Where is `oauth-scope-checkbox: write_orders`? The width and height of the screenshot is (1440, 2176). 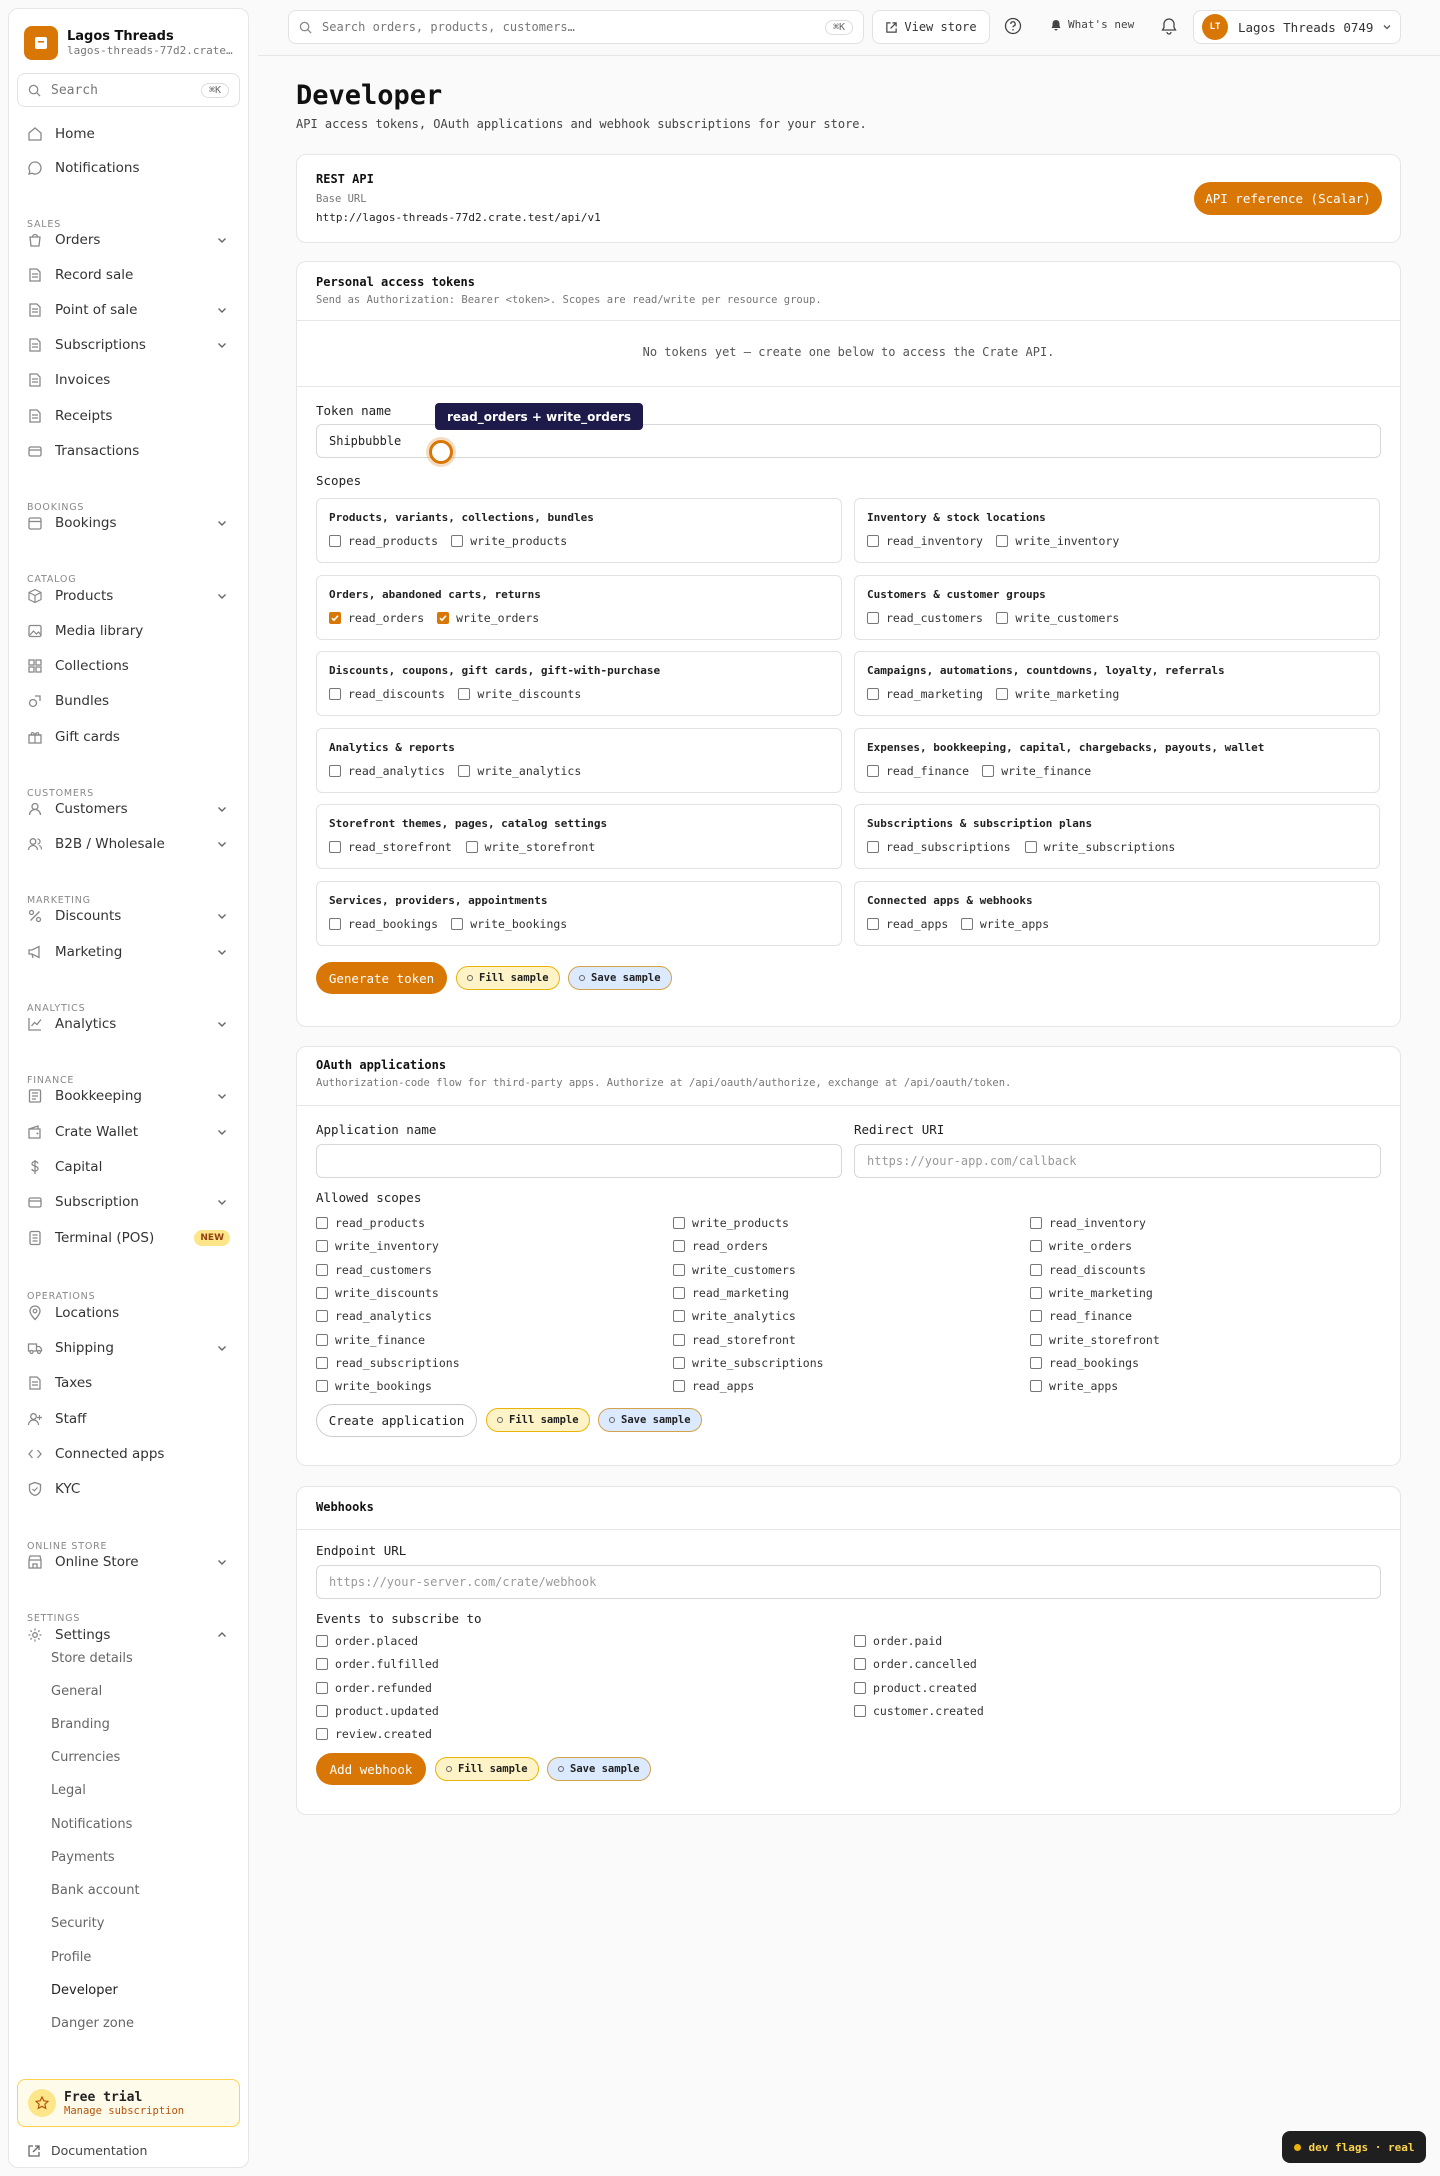
oauth-scope-checkbox: write_orders is located at coordinates (1081, 1246).